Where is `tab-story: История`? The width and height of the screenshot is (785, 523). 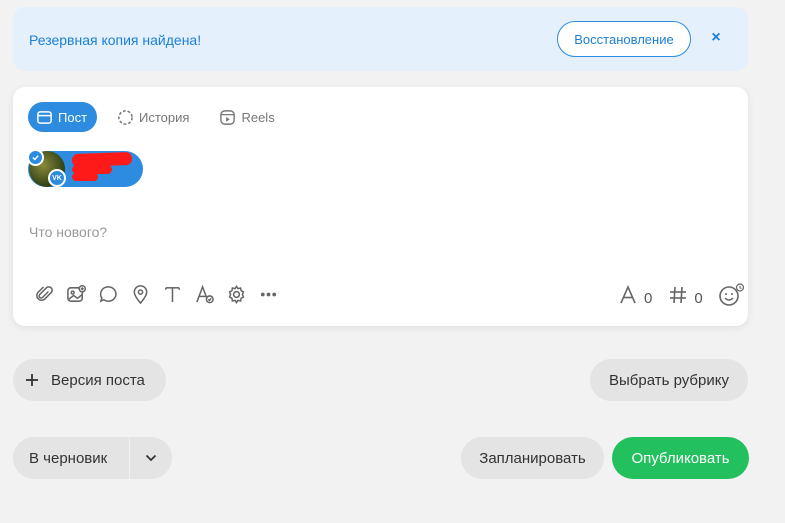 tab-story: История is located at coordinates (154, 117).